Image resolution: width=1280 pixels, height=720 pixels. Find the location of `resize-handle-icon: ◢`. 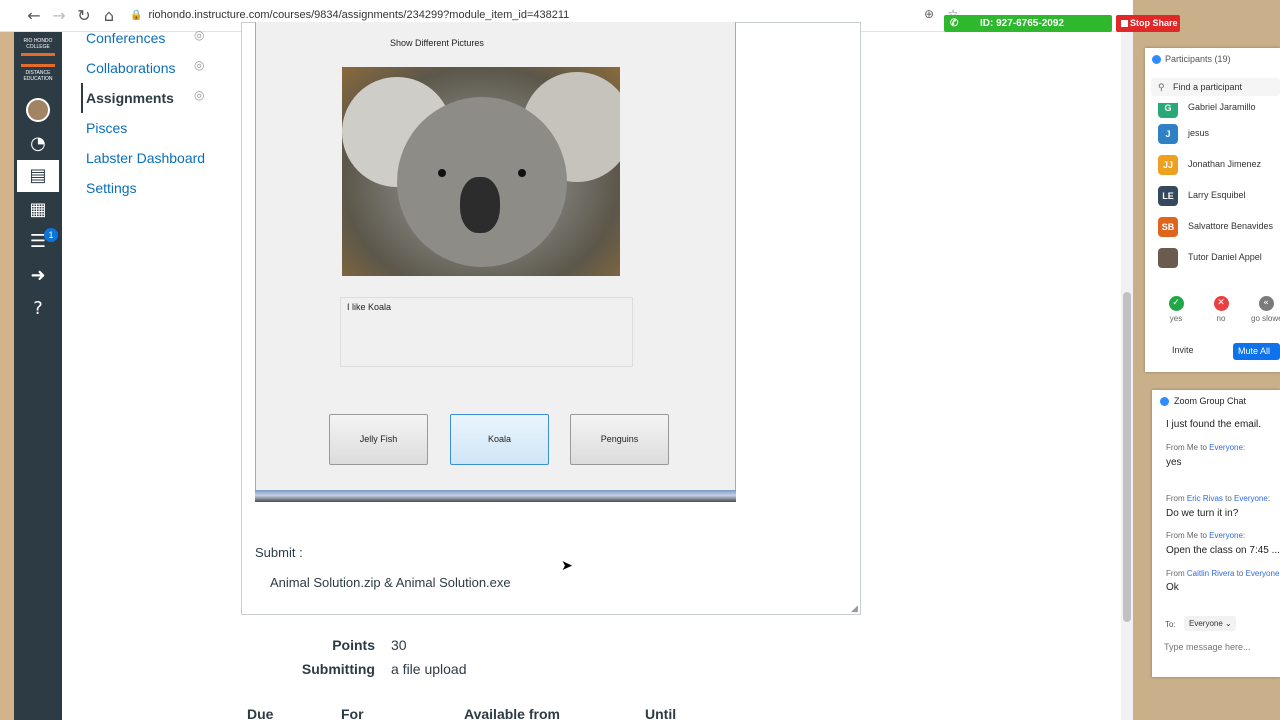

resize-handle-icon: ◢ is located at coordinates (854, 609).